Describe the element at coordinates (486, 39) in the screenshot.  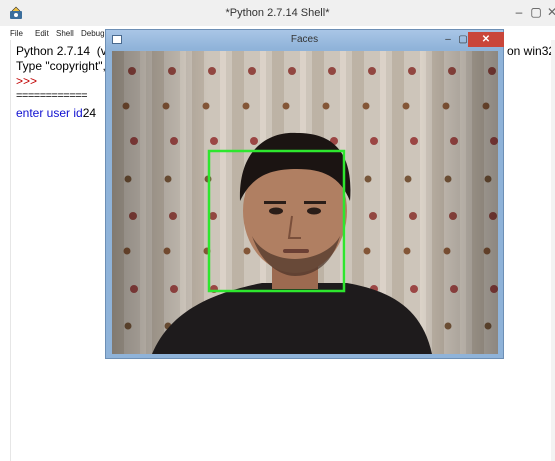
I see `faces-close-button: ✕` at that location.